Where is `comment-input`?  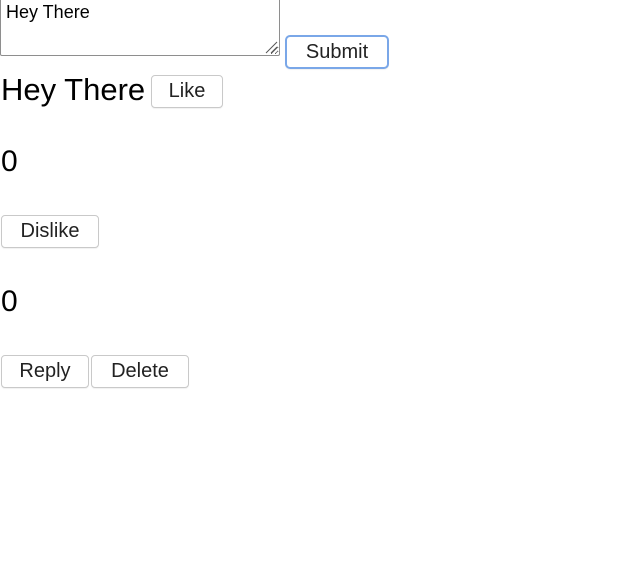 comment-input is located at coordinates (140, 28).